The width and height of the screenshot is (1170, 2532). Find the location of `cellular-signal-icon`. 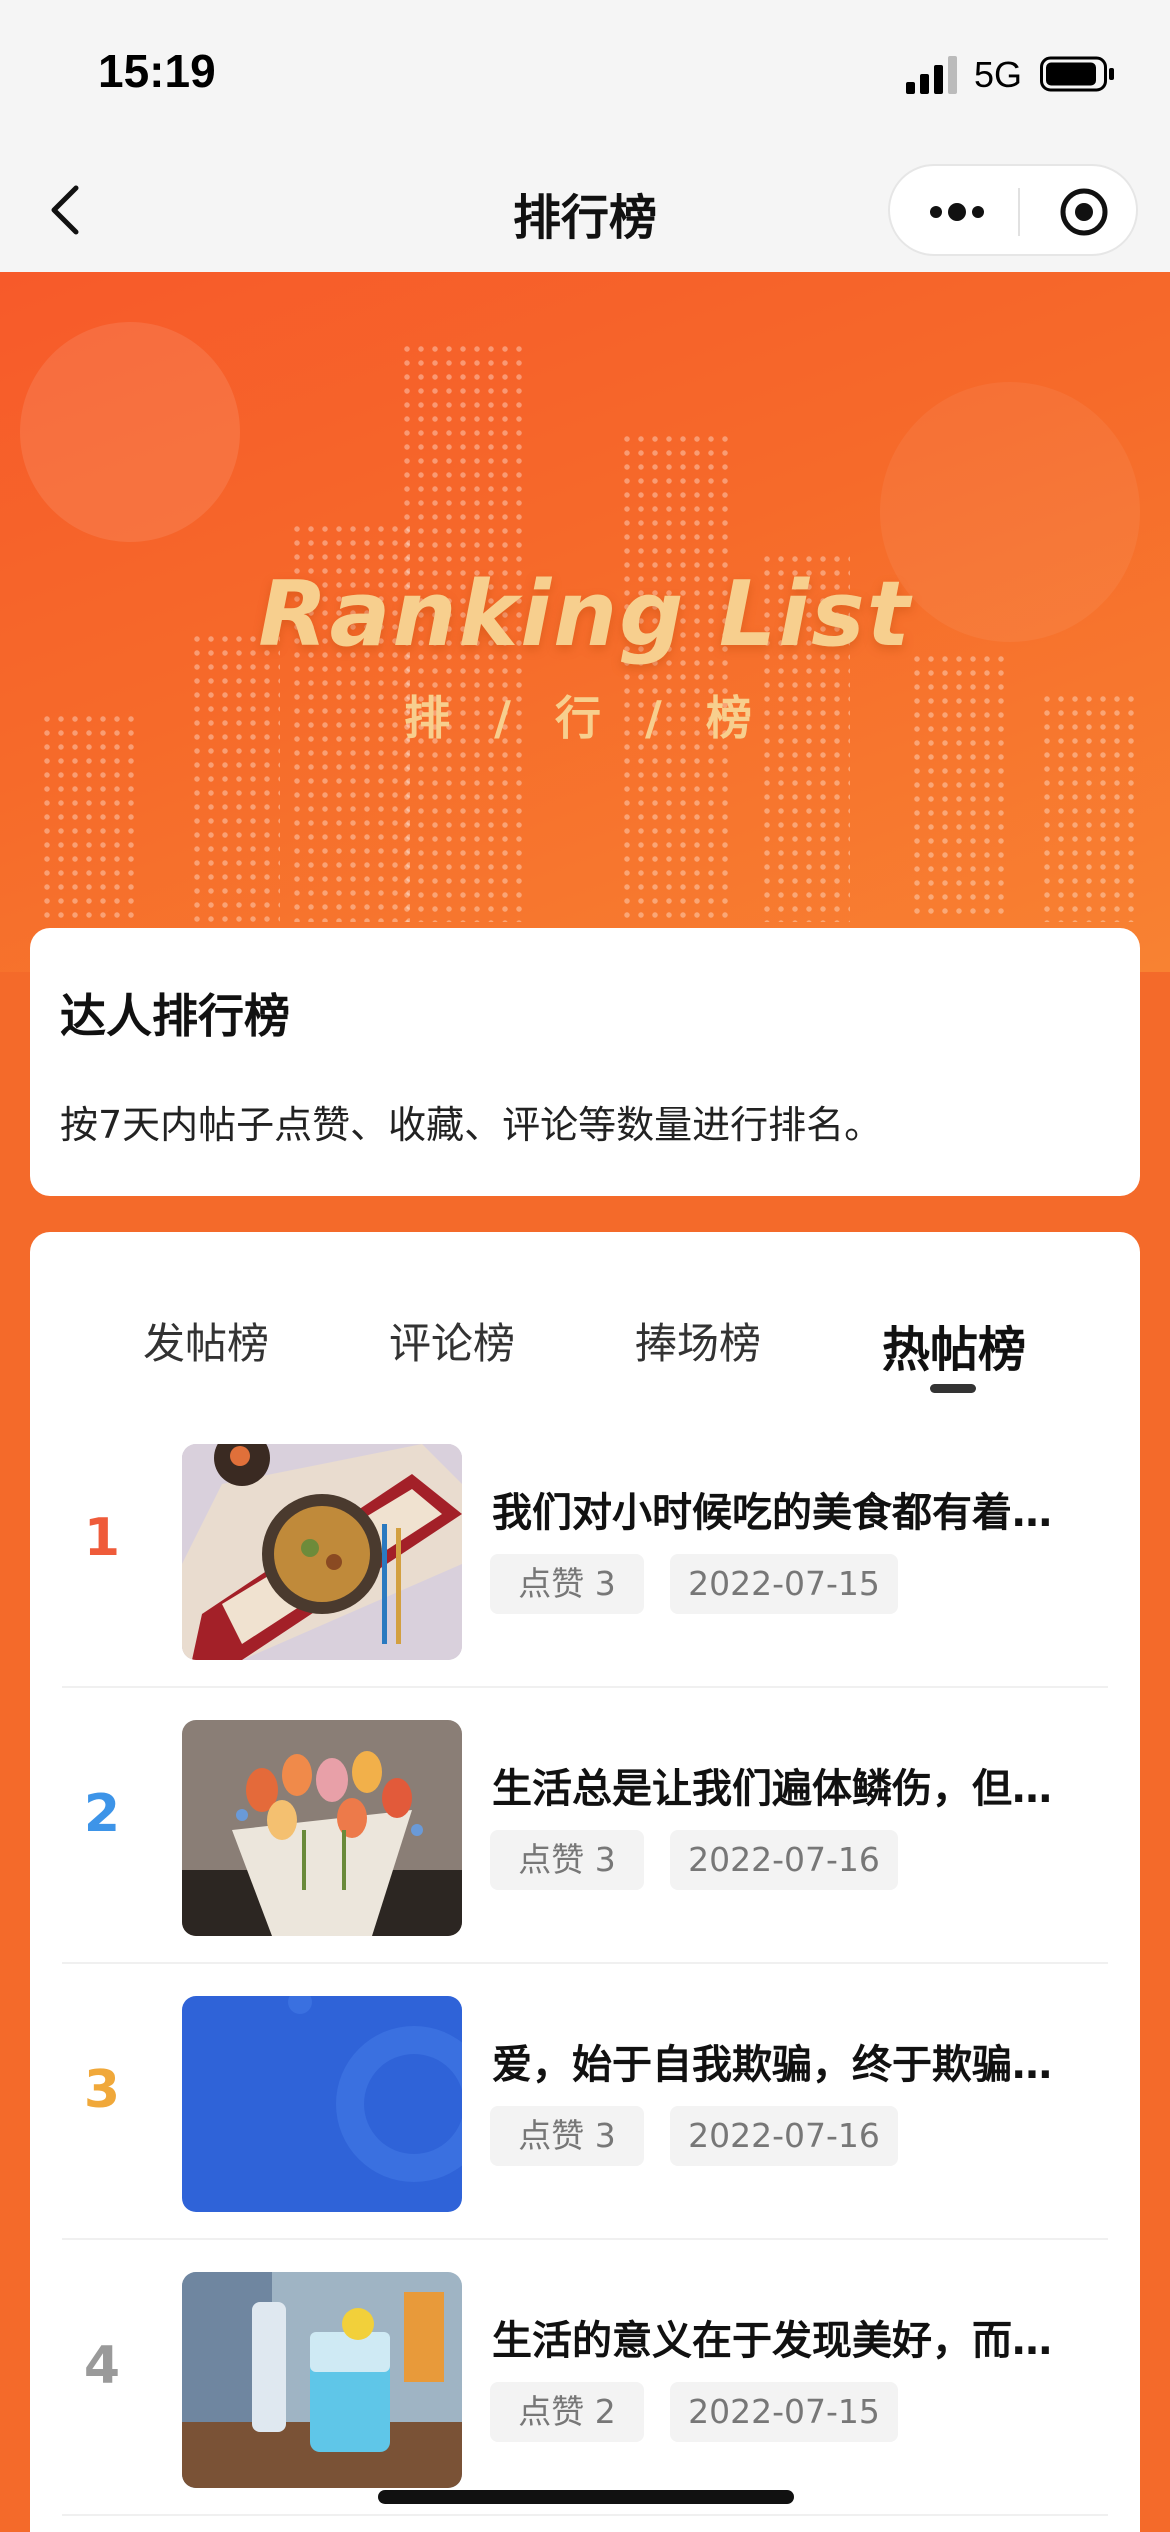

cellular-signal-icon is located at coordinates (931, 75).